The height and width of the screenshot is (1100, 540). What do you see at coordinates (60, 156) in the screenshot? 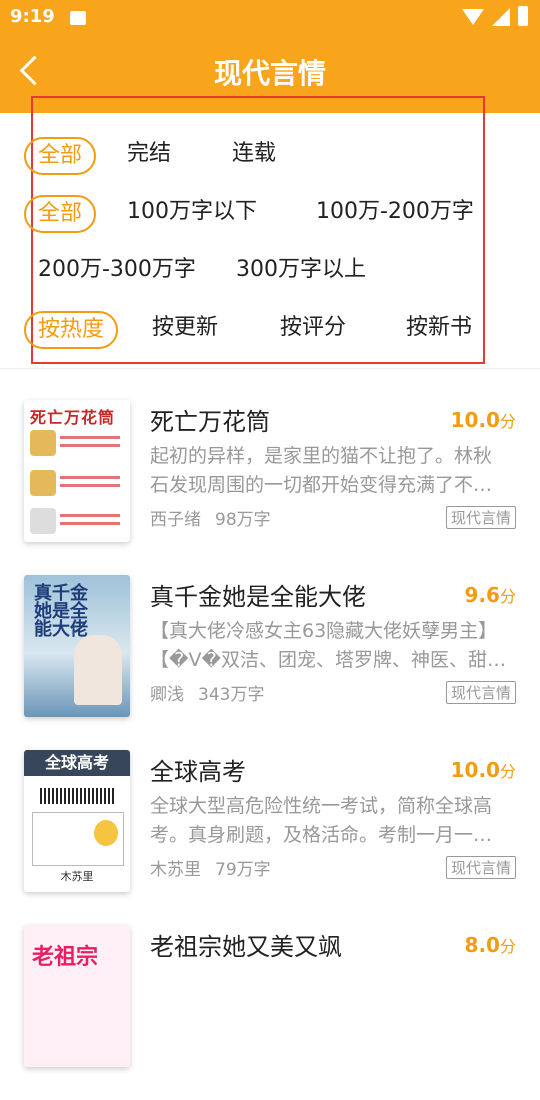
I see `filter-status-all: 全部` at bounding box center [60, 156].